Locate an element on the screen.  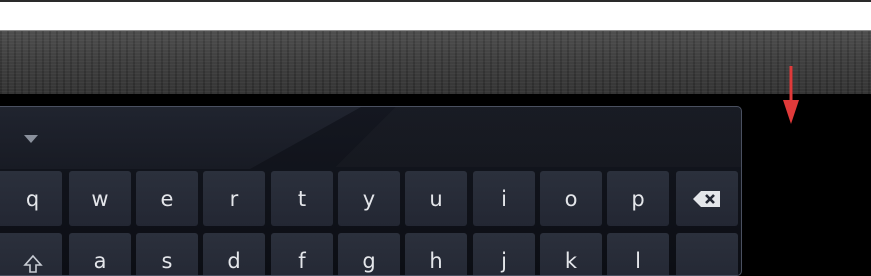
key-f: f is located at coordinates (302, 254).